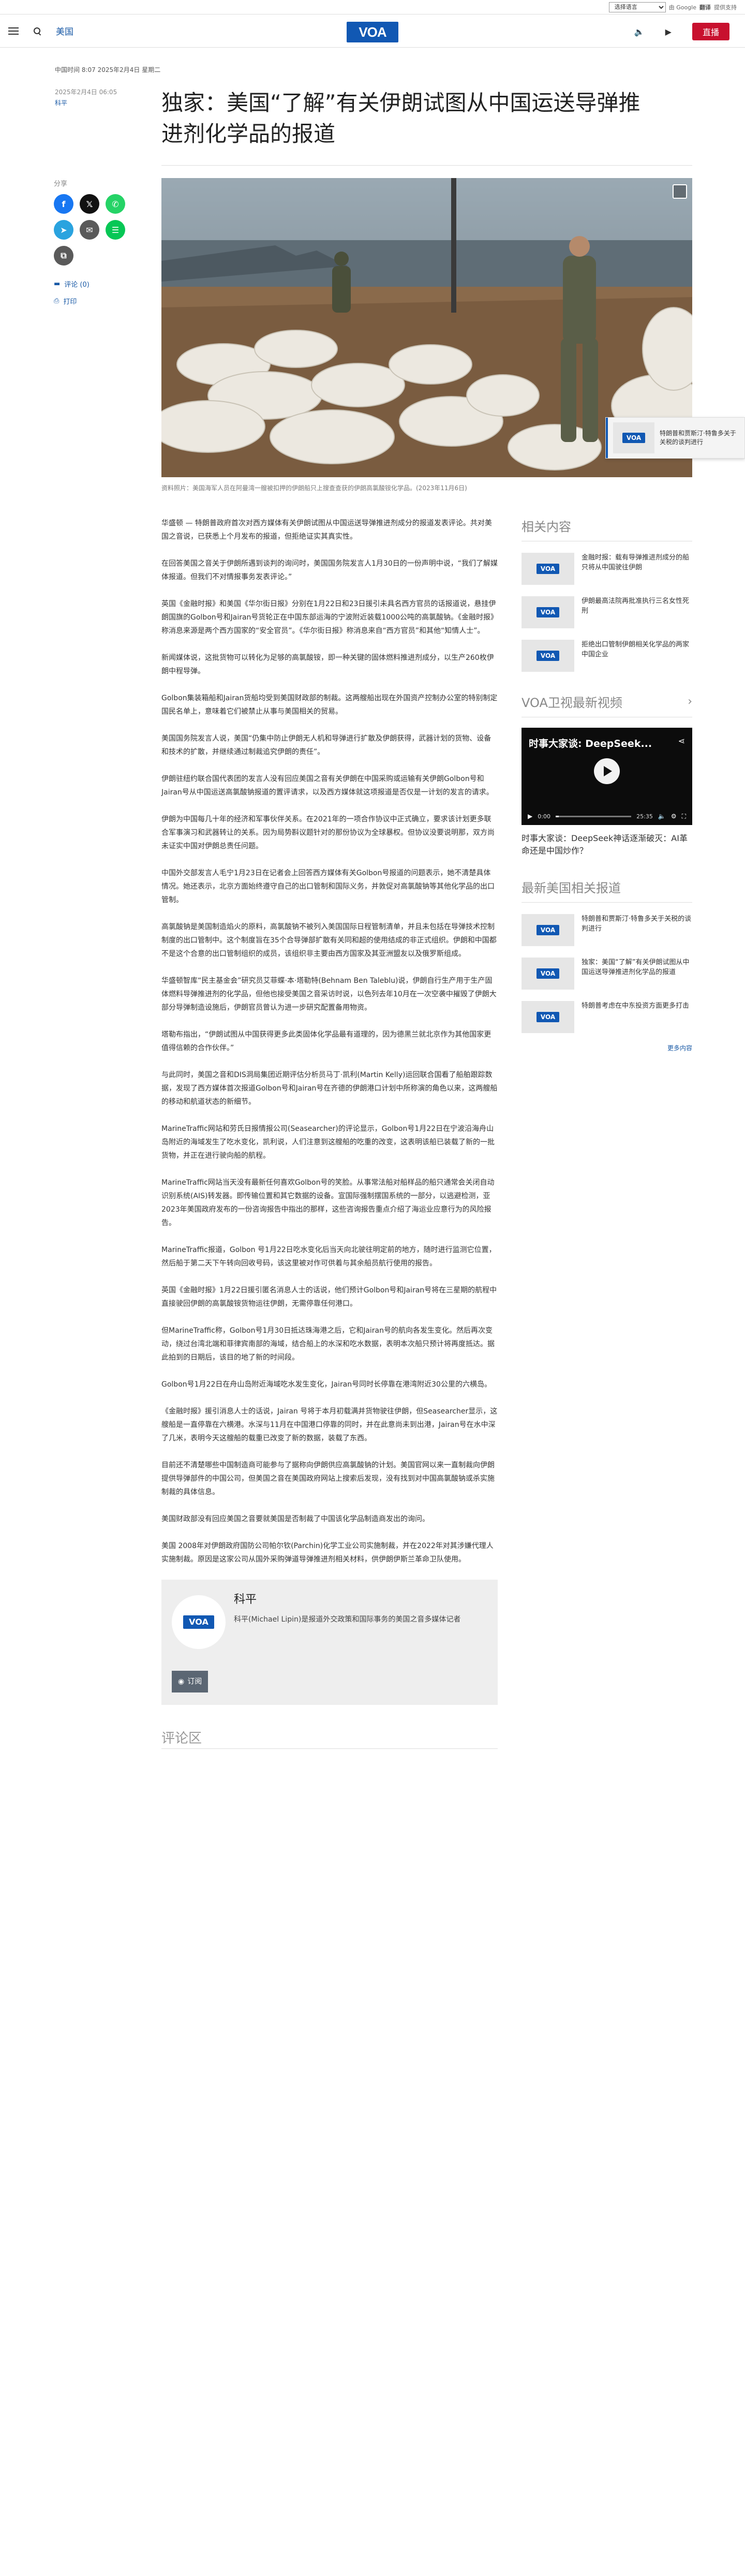 The width and height of the screenshot is (745, 2576). I want to click on related-item: VOA 金融时报：载有导弹推进剂成分的船只将从中国驶往伊朗, so click(607, 569).